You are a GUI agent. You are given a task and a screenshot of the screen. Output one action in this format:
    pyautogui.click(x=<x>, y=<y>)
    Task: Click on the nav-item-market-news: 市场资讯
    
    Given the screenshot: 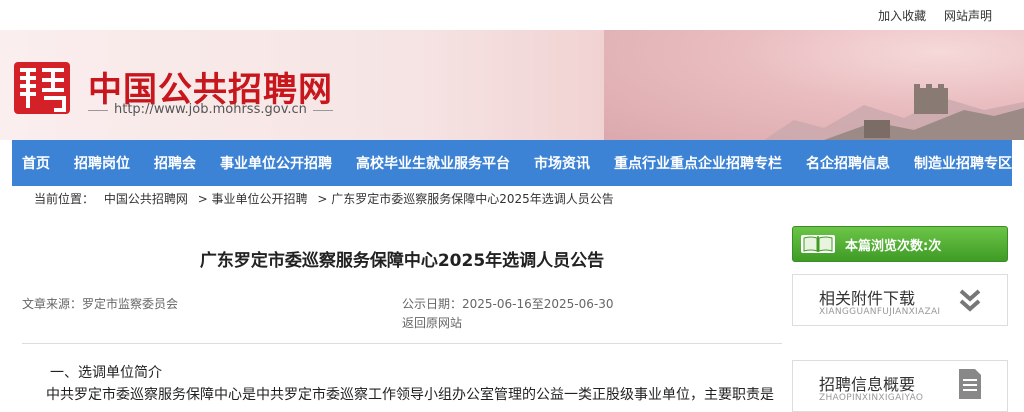 What is the action you would take?
    pyautogui.click(x=562, y=163)
    